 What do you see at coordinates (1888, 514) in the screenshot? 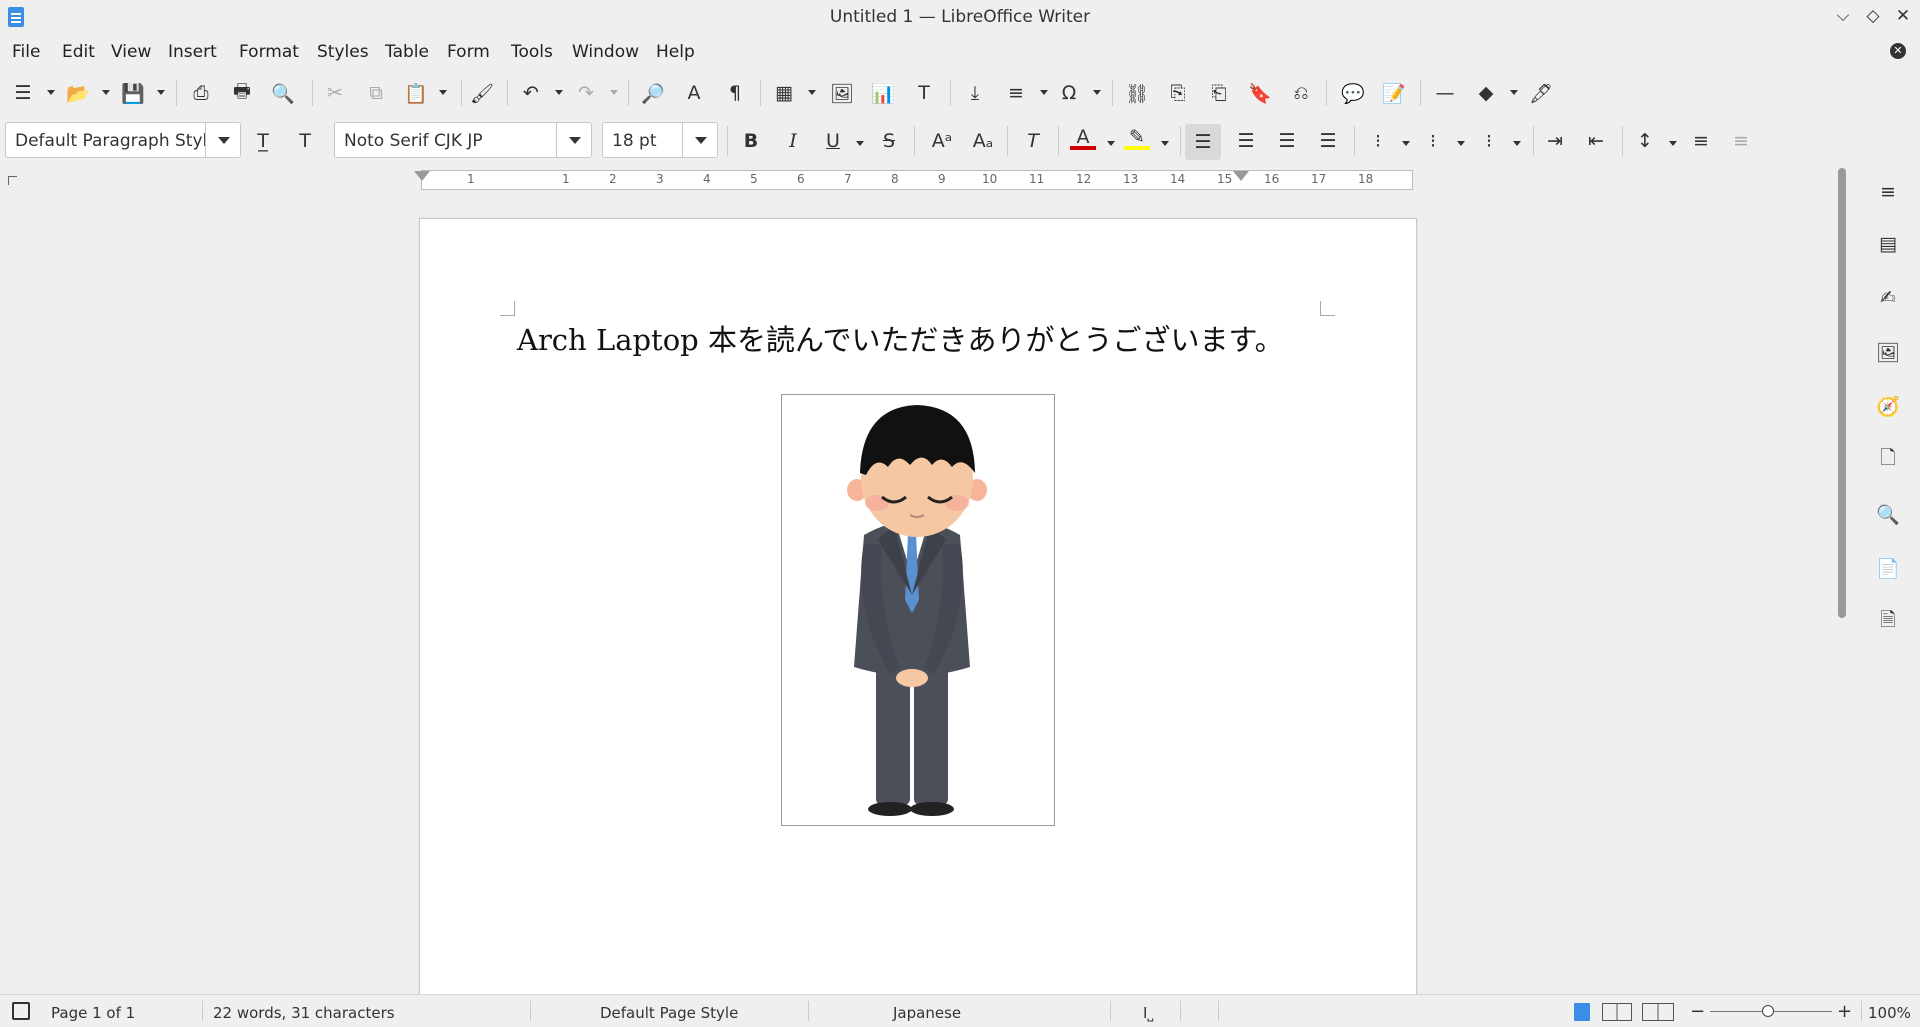
I see `style-inspector-icon: 🔍` at bounding box center [1888, 514].